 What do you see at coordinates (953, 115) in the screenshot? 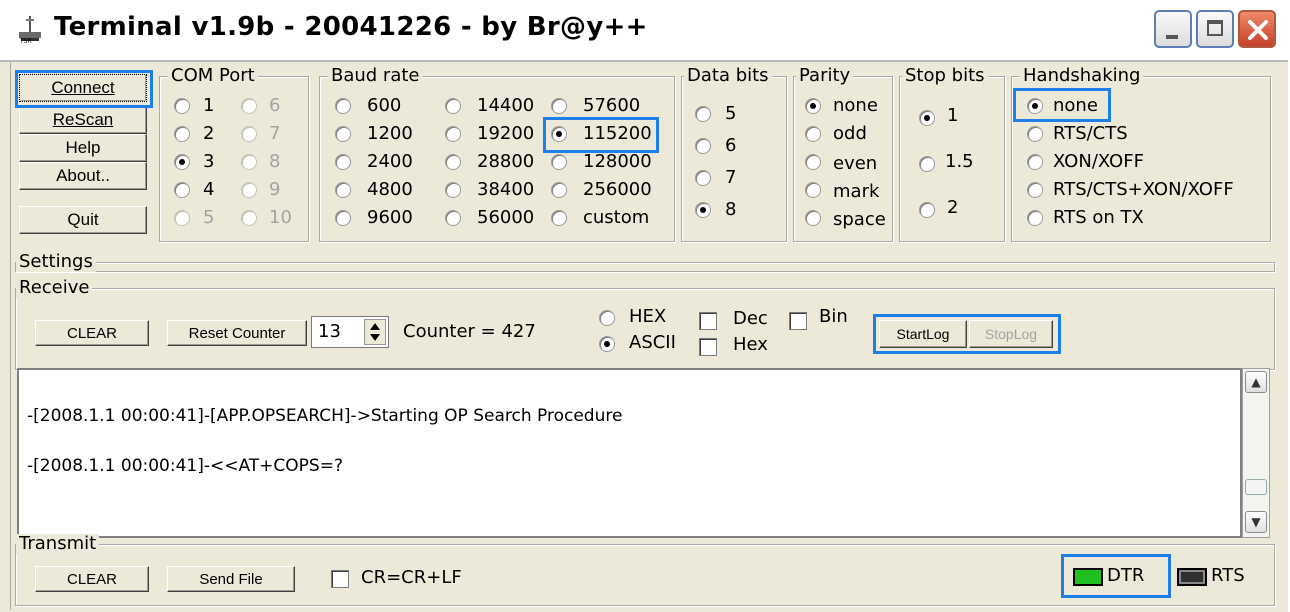
I see `stop-bits-label-1: 1` at bounding box center [953, 115].